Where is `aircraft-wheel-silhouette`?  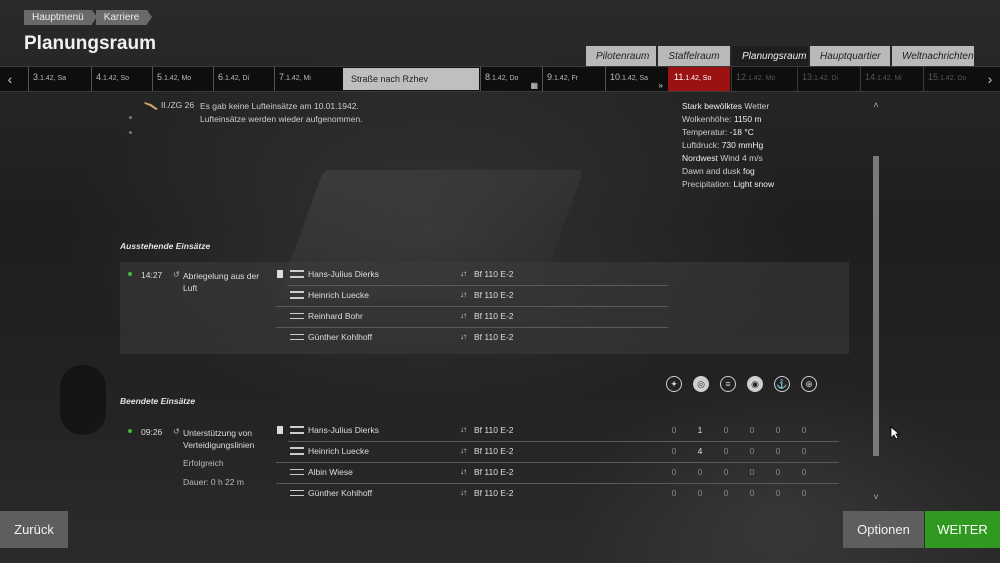
aircraft-wheel-silhouette is located at coordinates (83, 400).